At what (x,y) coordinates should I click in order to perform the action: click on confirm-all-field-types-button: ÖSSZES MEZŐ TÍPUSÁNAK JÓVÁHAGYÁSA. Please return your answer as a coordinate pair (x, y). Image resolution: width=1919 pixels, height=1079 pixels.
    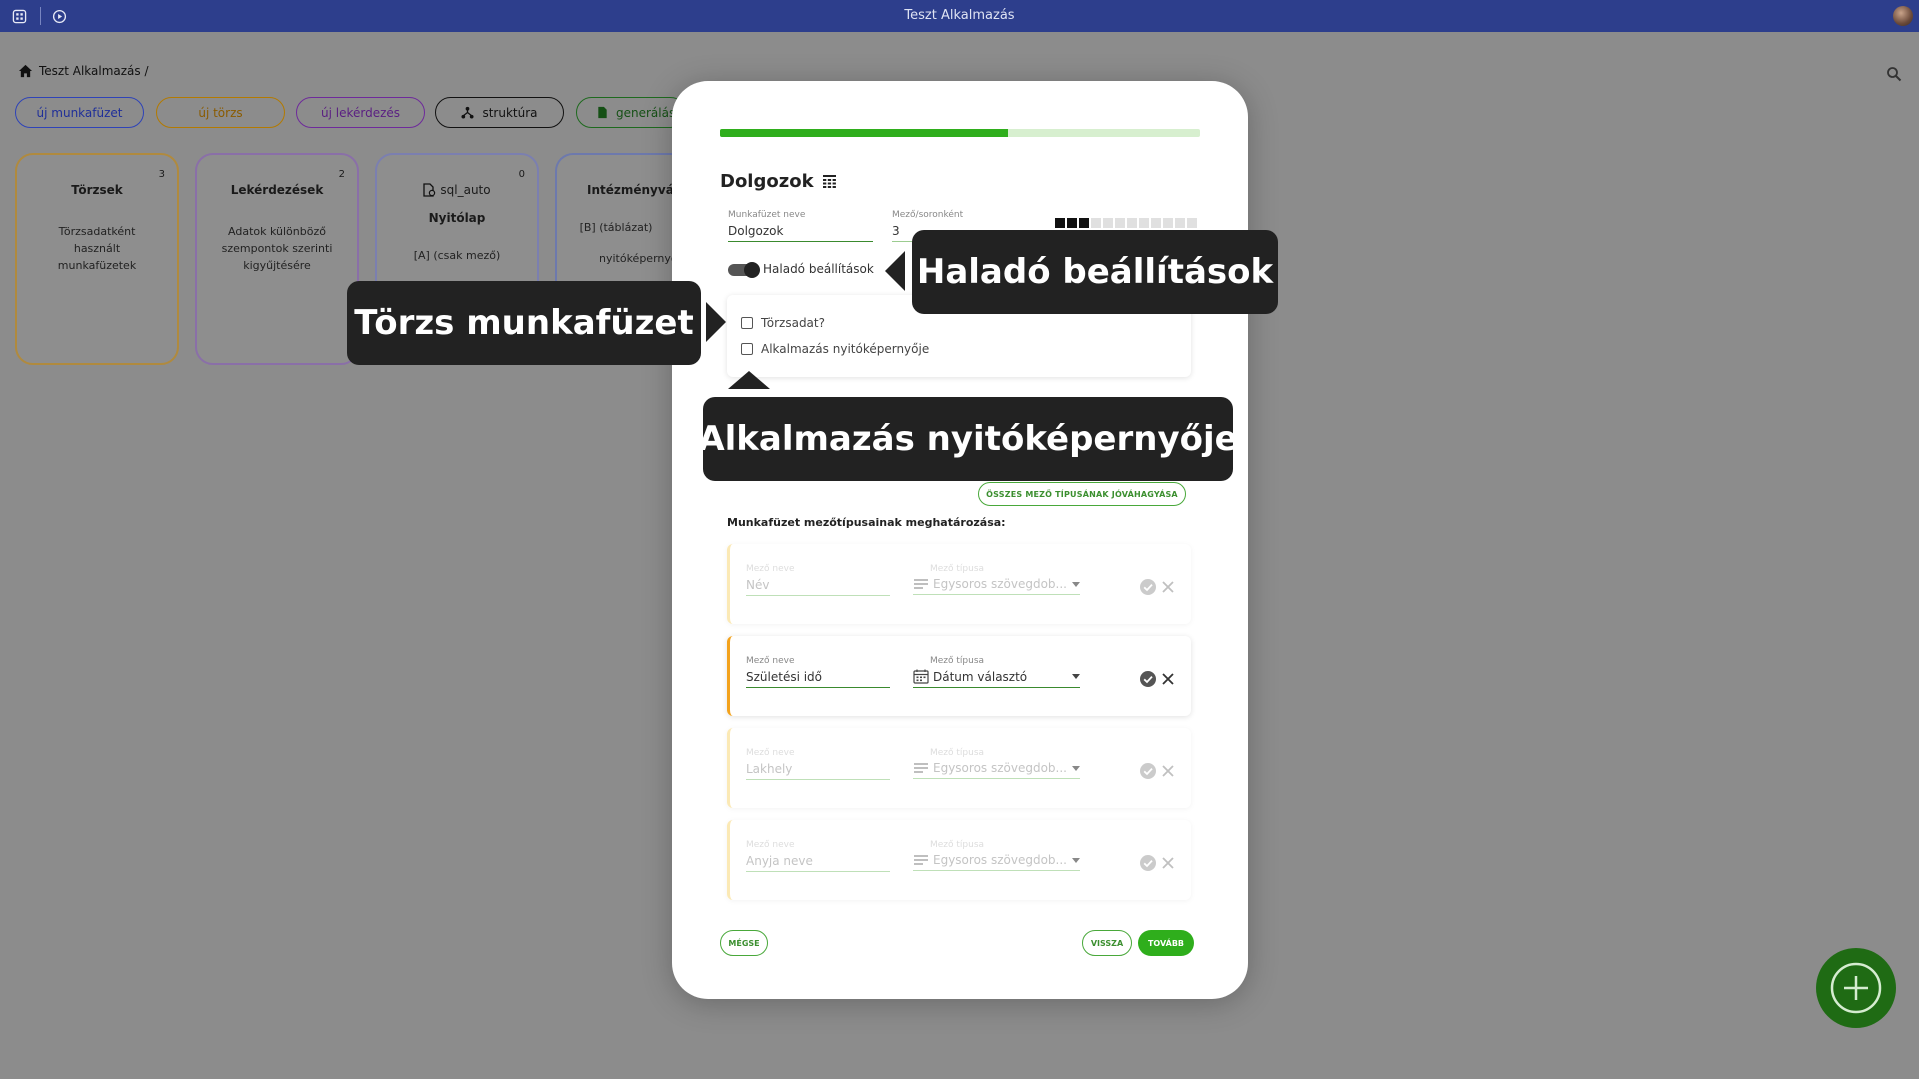
    Looking at the image, I should click on (1082, 494).